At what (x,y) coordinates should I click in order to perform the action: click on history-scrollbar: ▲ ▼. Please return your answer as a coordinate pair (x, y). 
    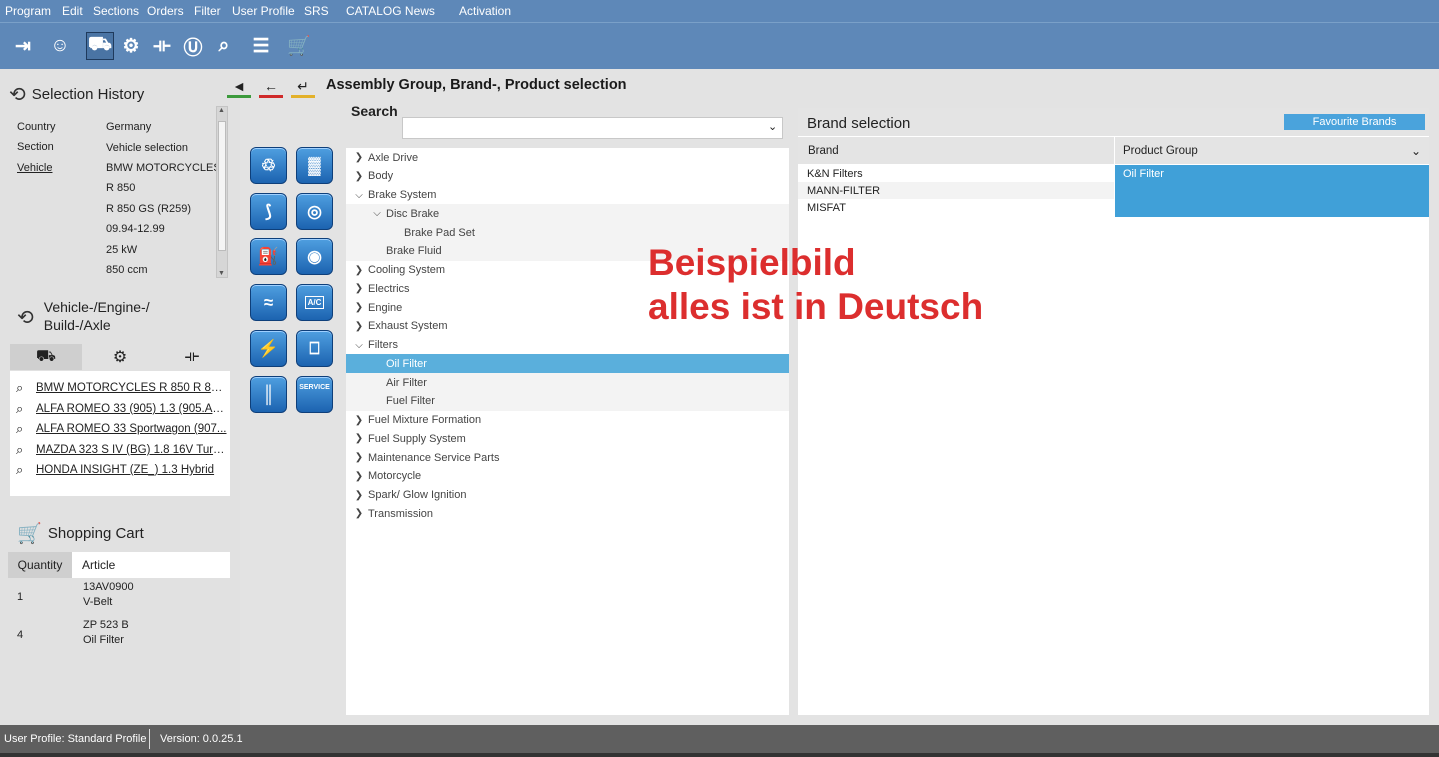
    Looking at the image, I should click on (222, 192).